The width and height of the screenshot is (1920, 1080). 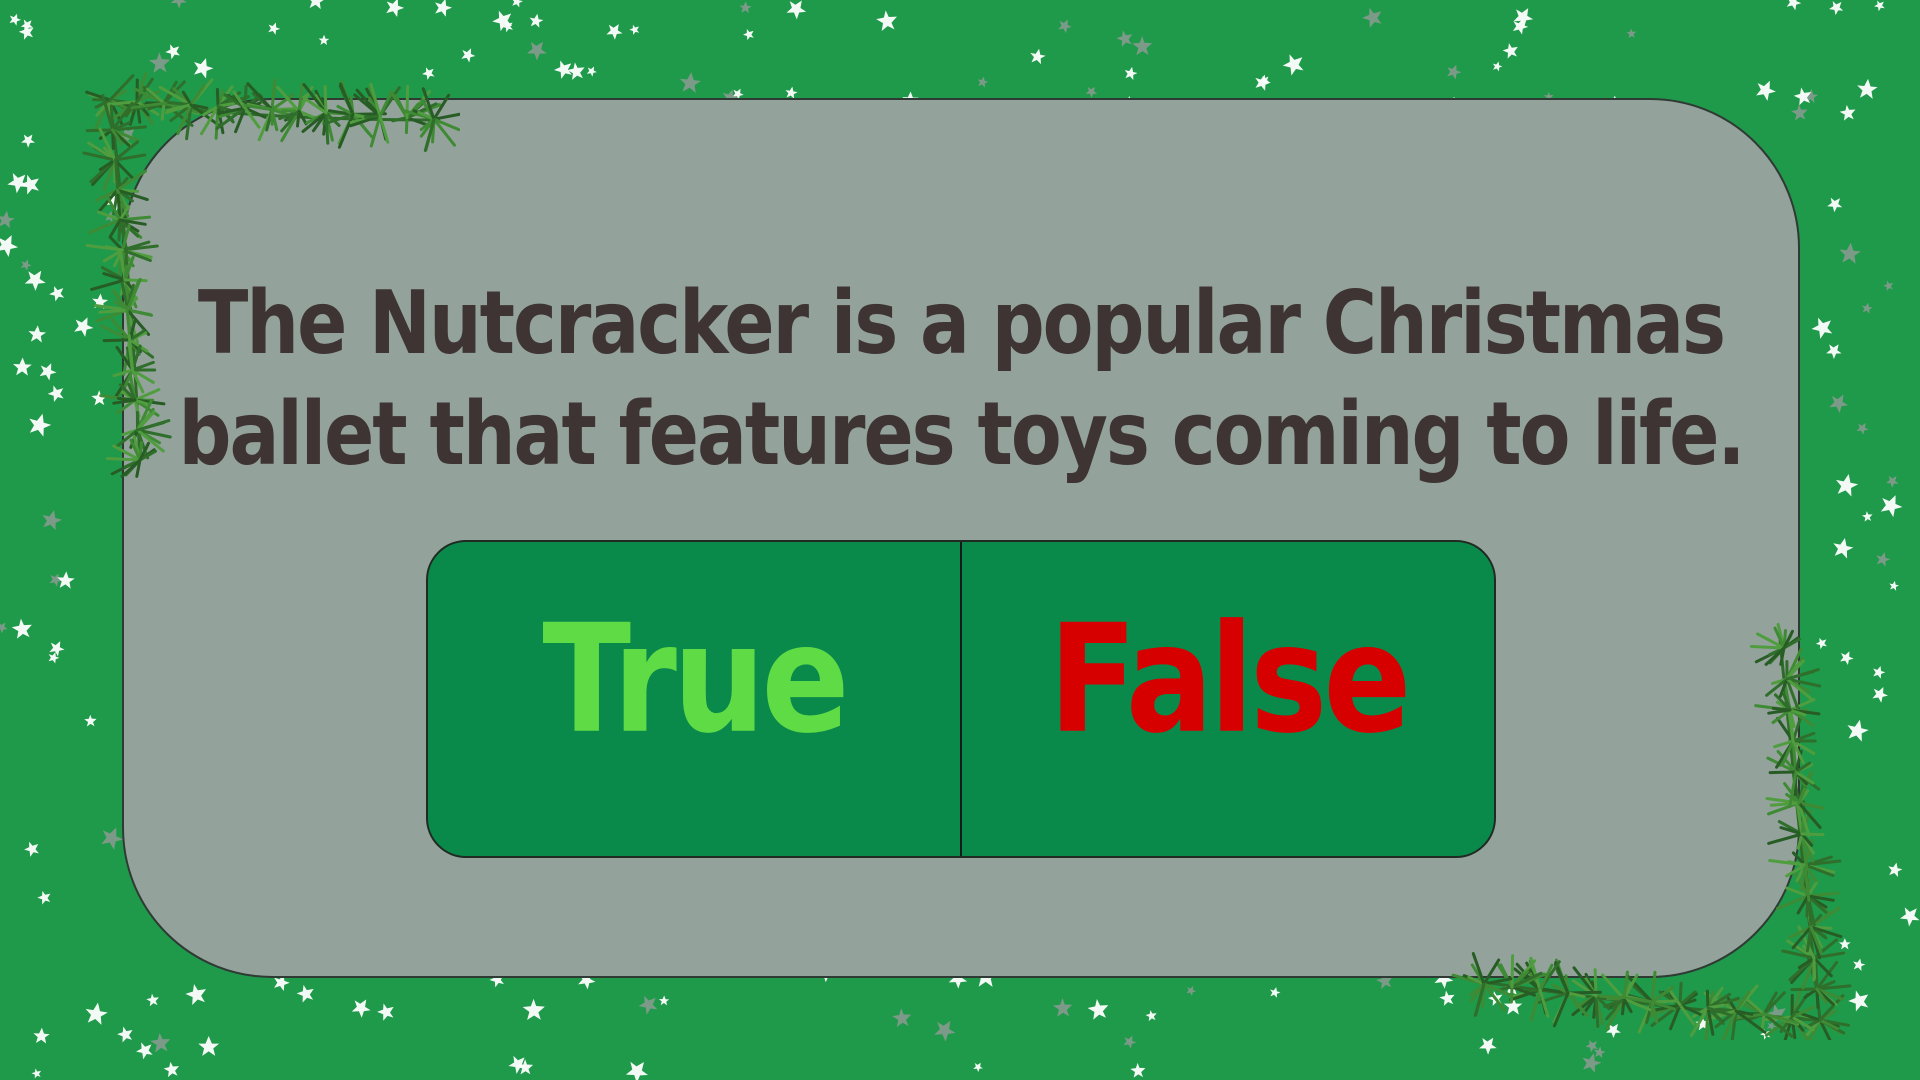 I want to click on true-button: True, so click(x=694, y=699).